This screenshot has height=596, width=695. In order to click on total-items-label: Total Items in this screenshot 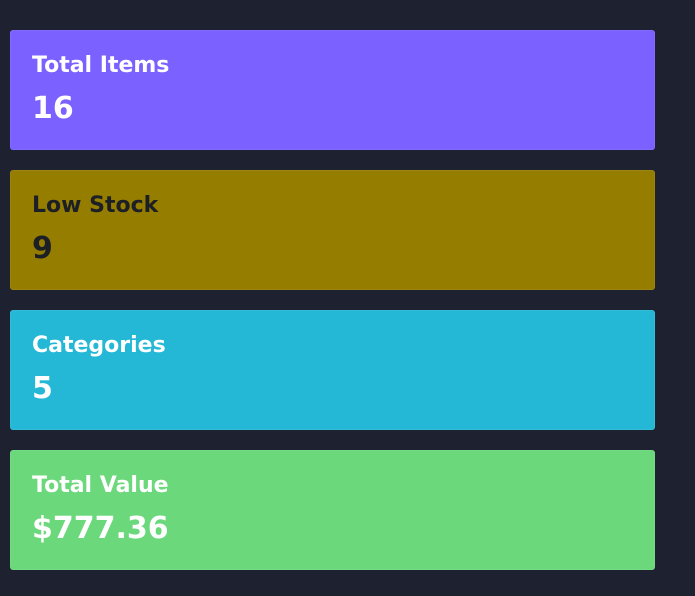, I will do `click(101, 65)`.